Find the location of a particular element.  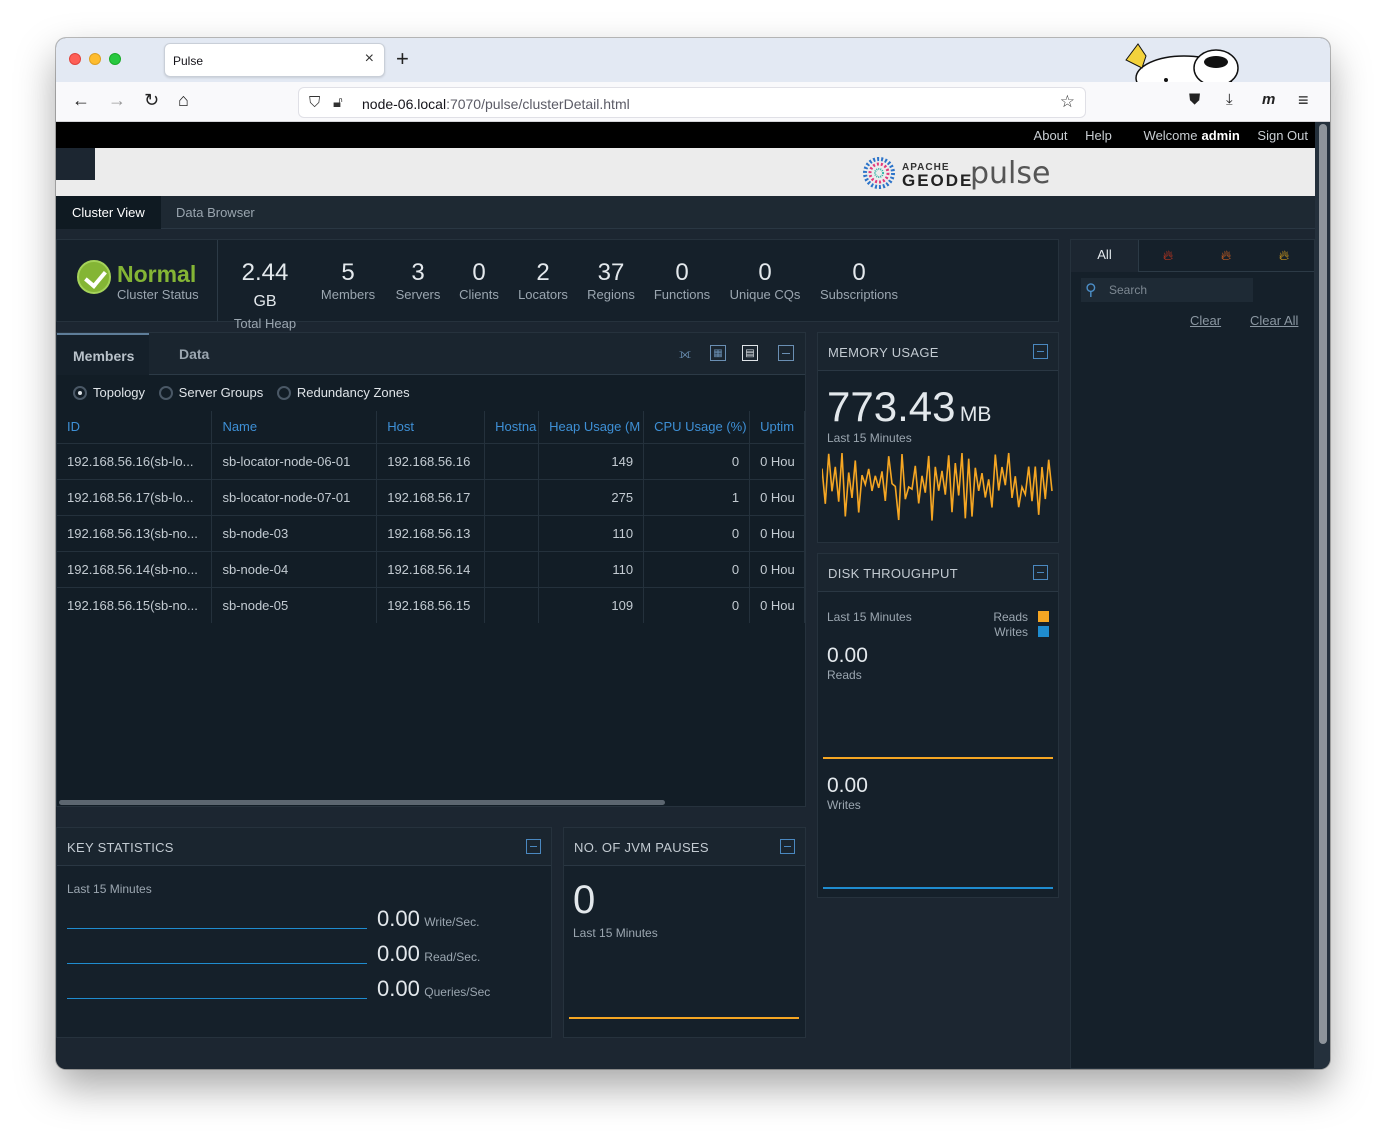

cell-name: sb-locator-node-07-01 is located at coordinates (294, 496).